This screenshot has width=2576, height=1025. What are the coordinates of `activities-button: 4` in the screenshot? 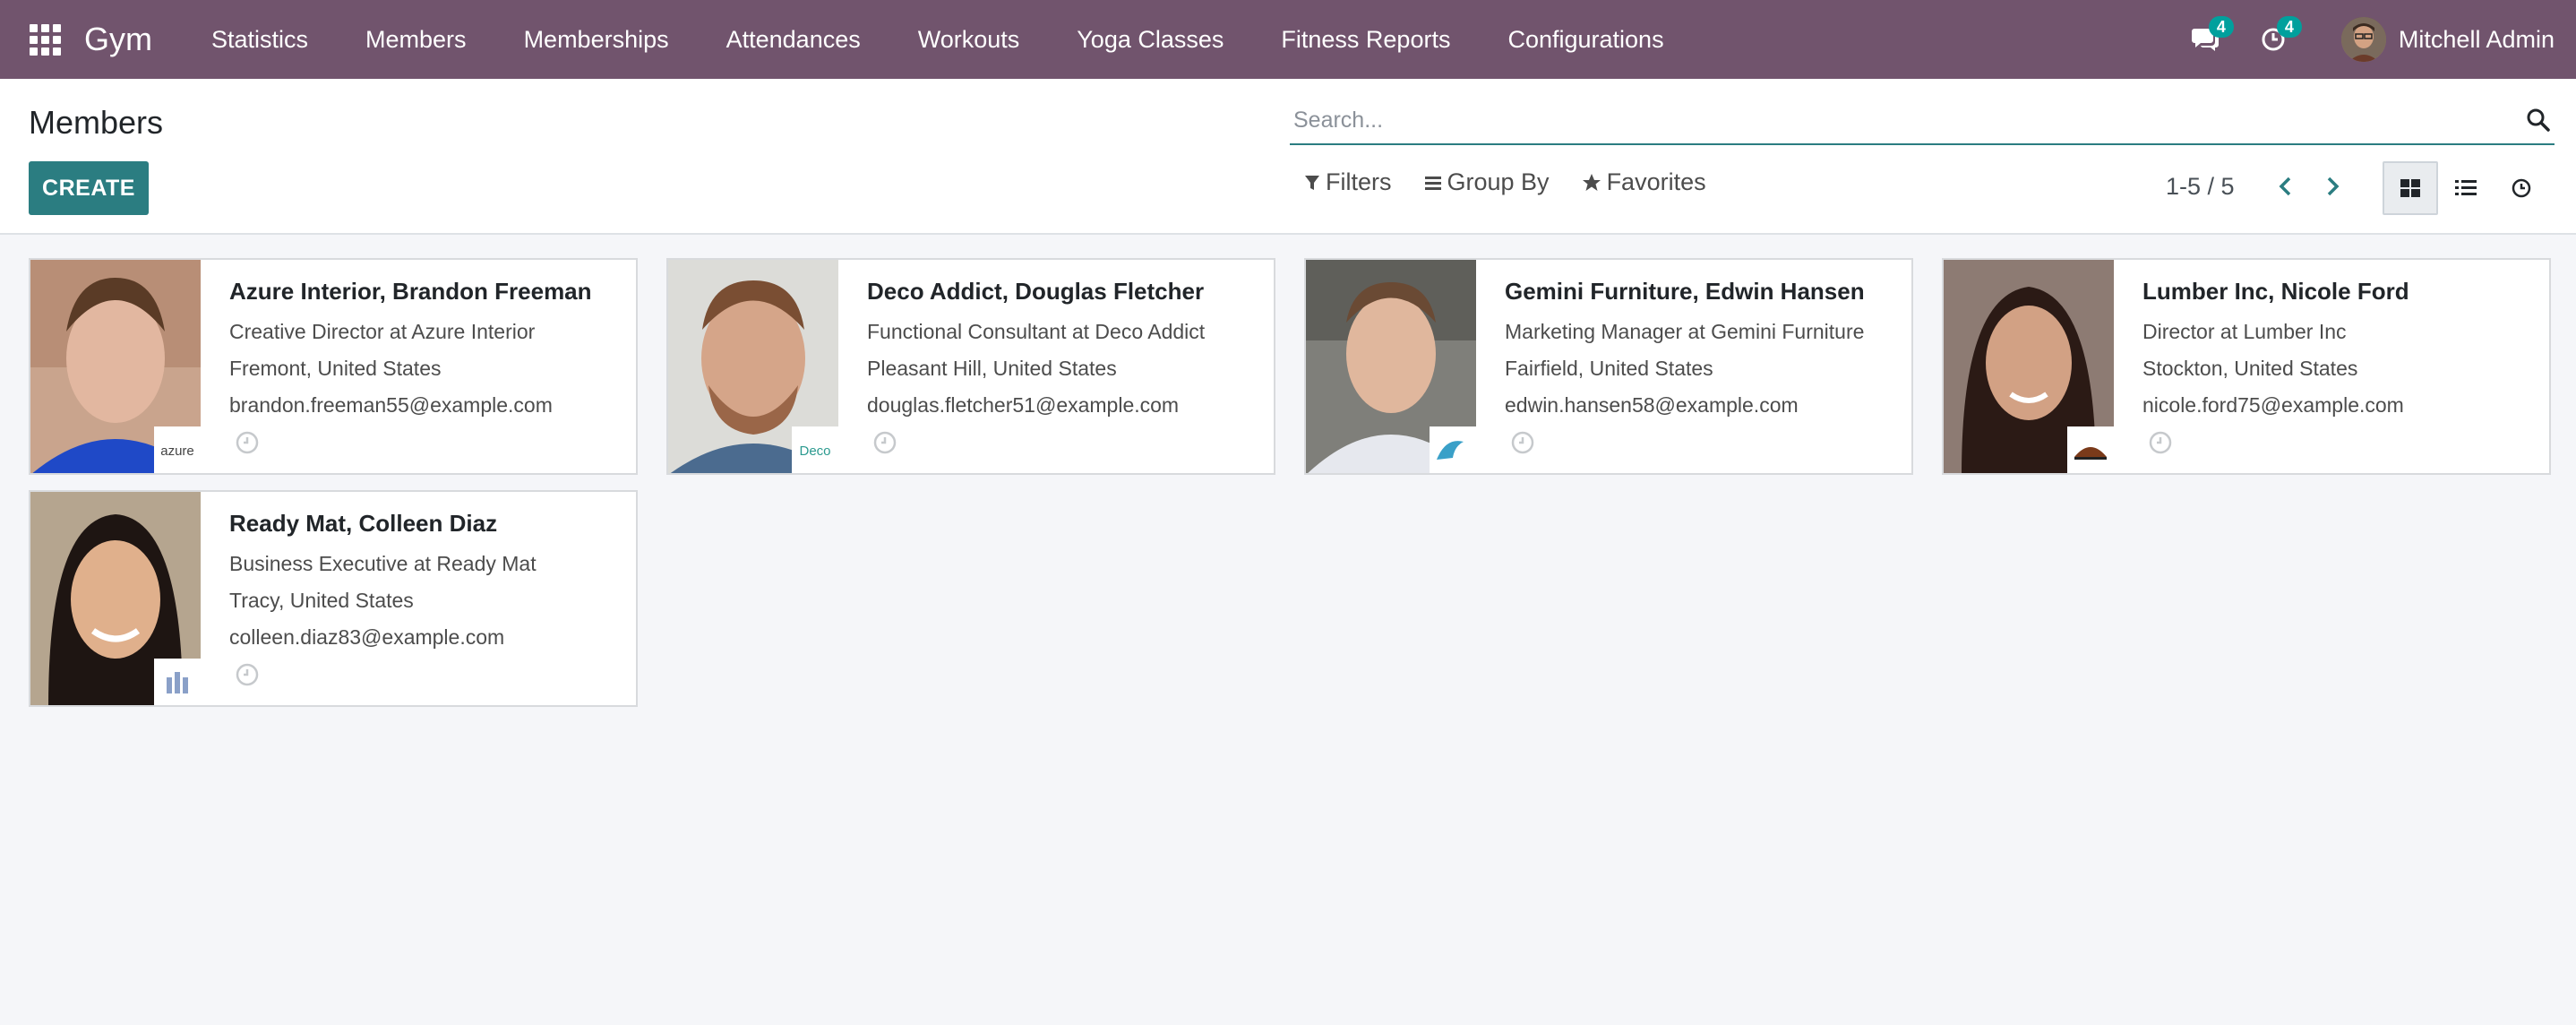 It's located at (2274, 40).